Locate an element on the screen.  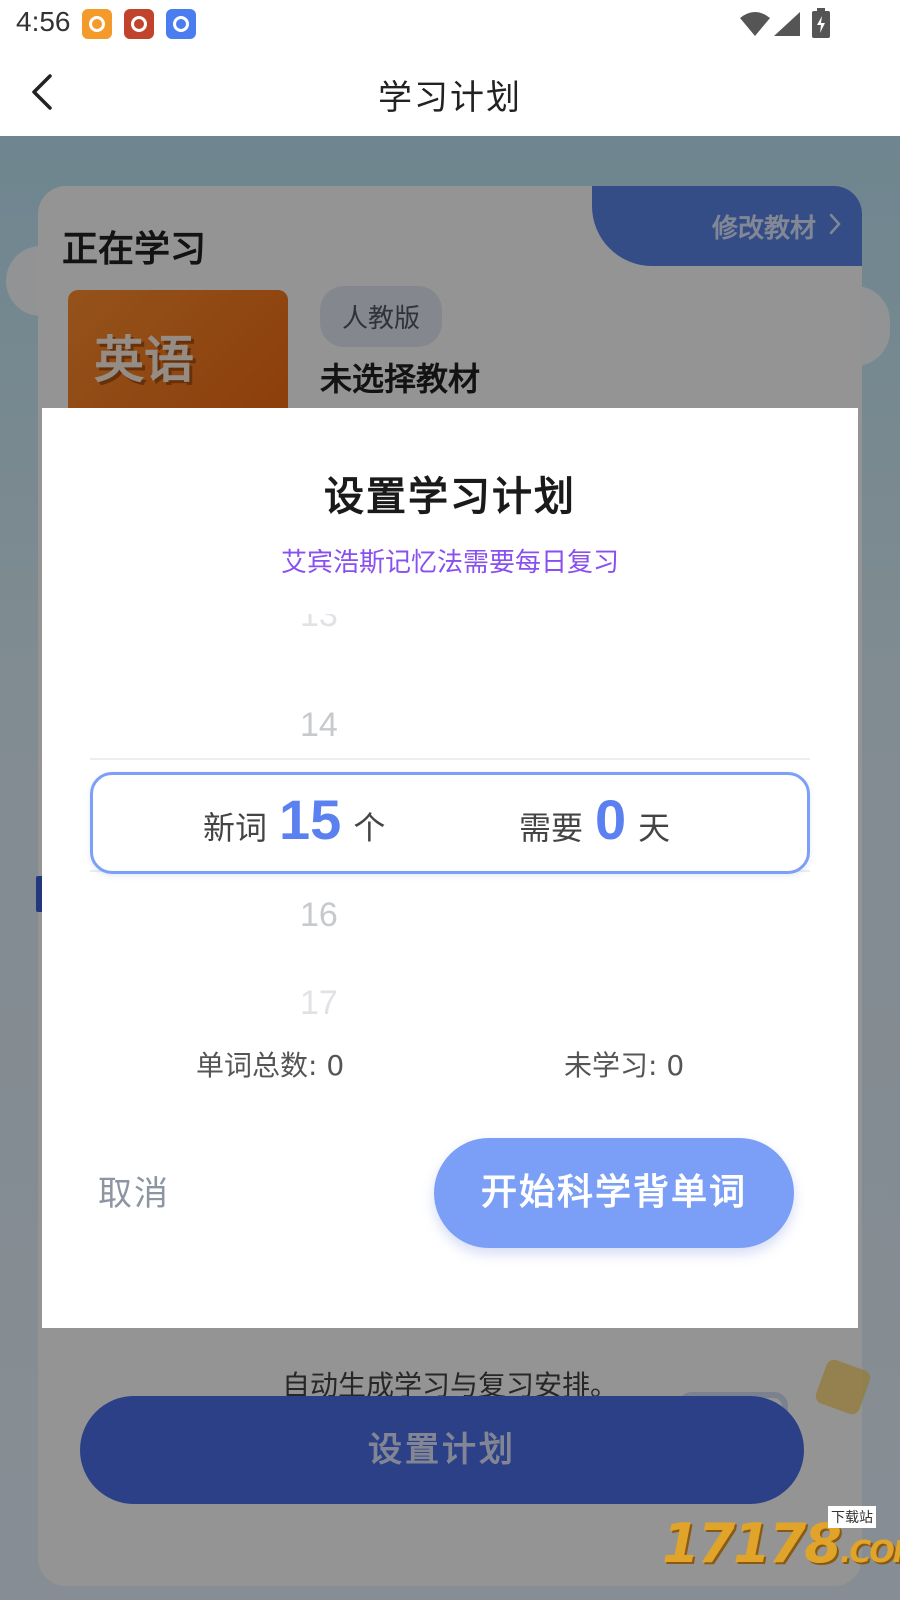
days-needed-value: 0 is located at coordinates (611, 819).